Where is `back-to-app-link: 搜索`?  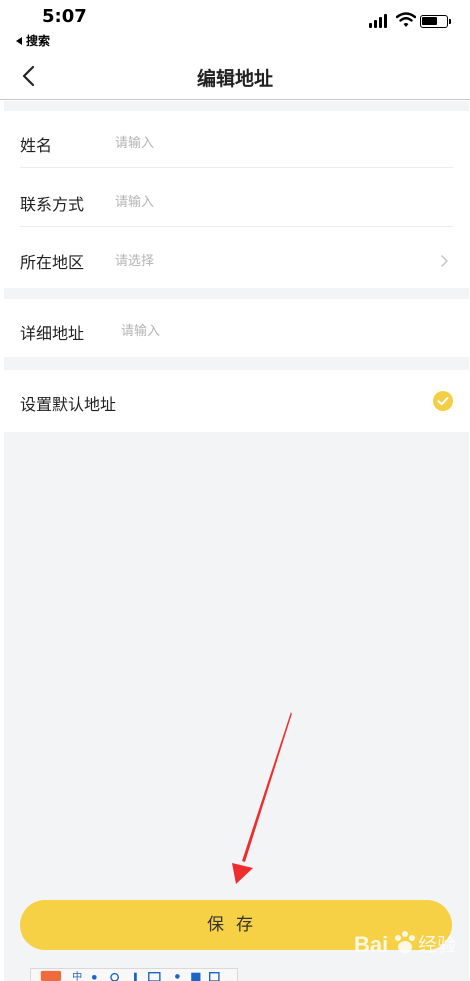
back-to-app-link: 搜索 is located at coordinates (33, 40).